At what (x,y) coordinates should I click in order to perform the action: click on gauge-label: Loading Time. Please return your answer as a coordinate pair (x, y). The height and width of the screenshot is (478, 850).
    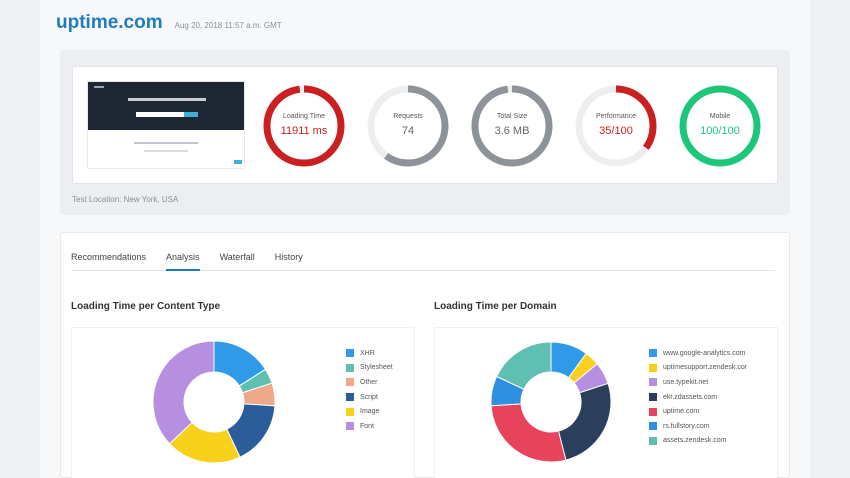
    Looking at the image, I should click on (304, 116).